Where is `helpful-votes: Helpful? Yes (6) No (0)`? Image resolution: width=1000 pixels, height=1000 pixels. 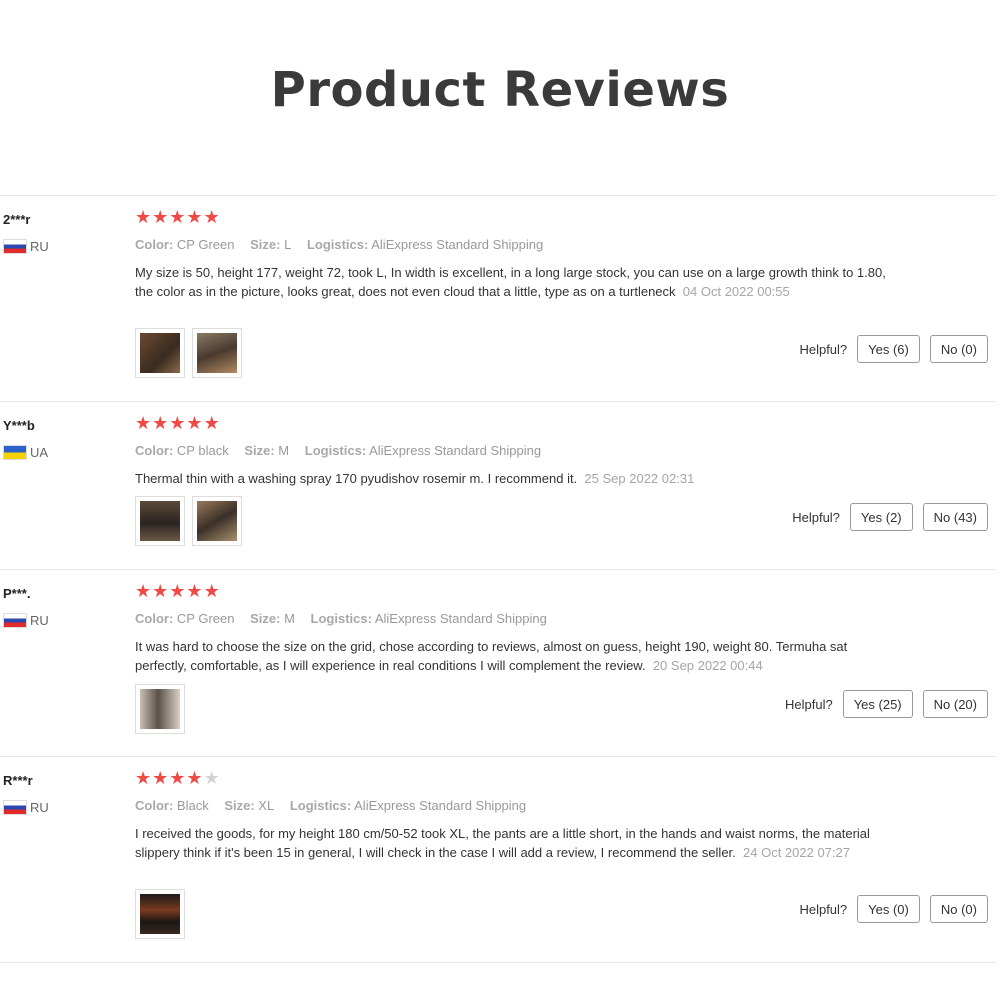
helpful-votes: Helpful? Yes (6) No (0) is located at coordinates (893, 349).